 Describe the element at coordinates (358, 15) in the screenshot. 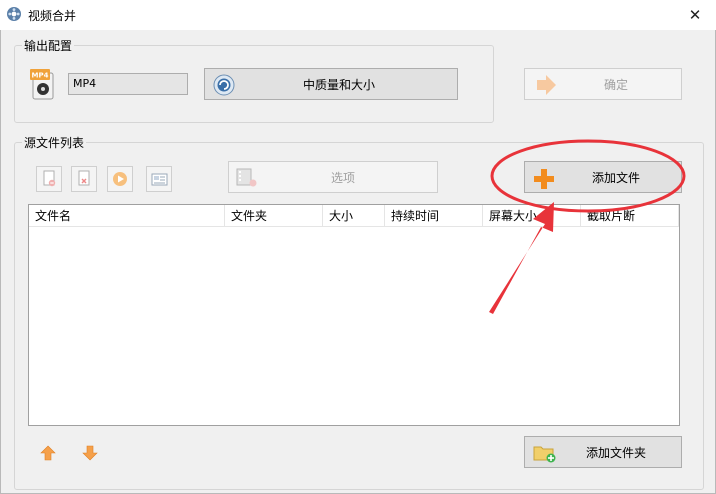

I see `title-bar` at that location.